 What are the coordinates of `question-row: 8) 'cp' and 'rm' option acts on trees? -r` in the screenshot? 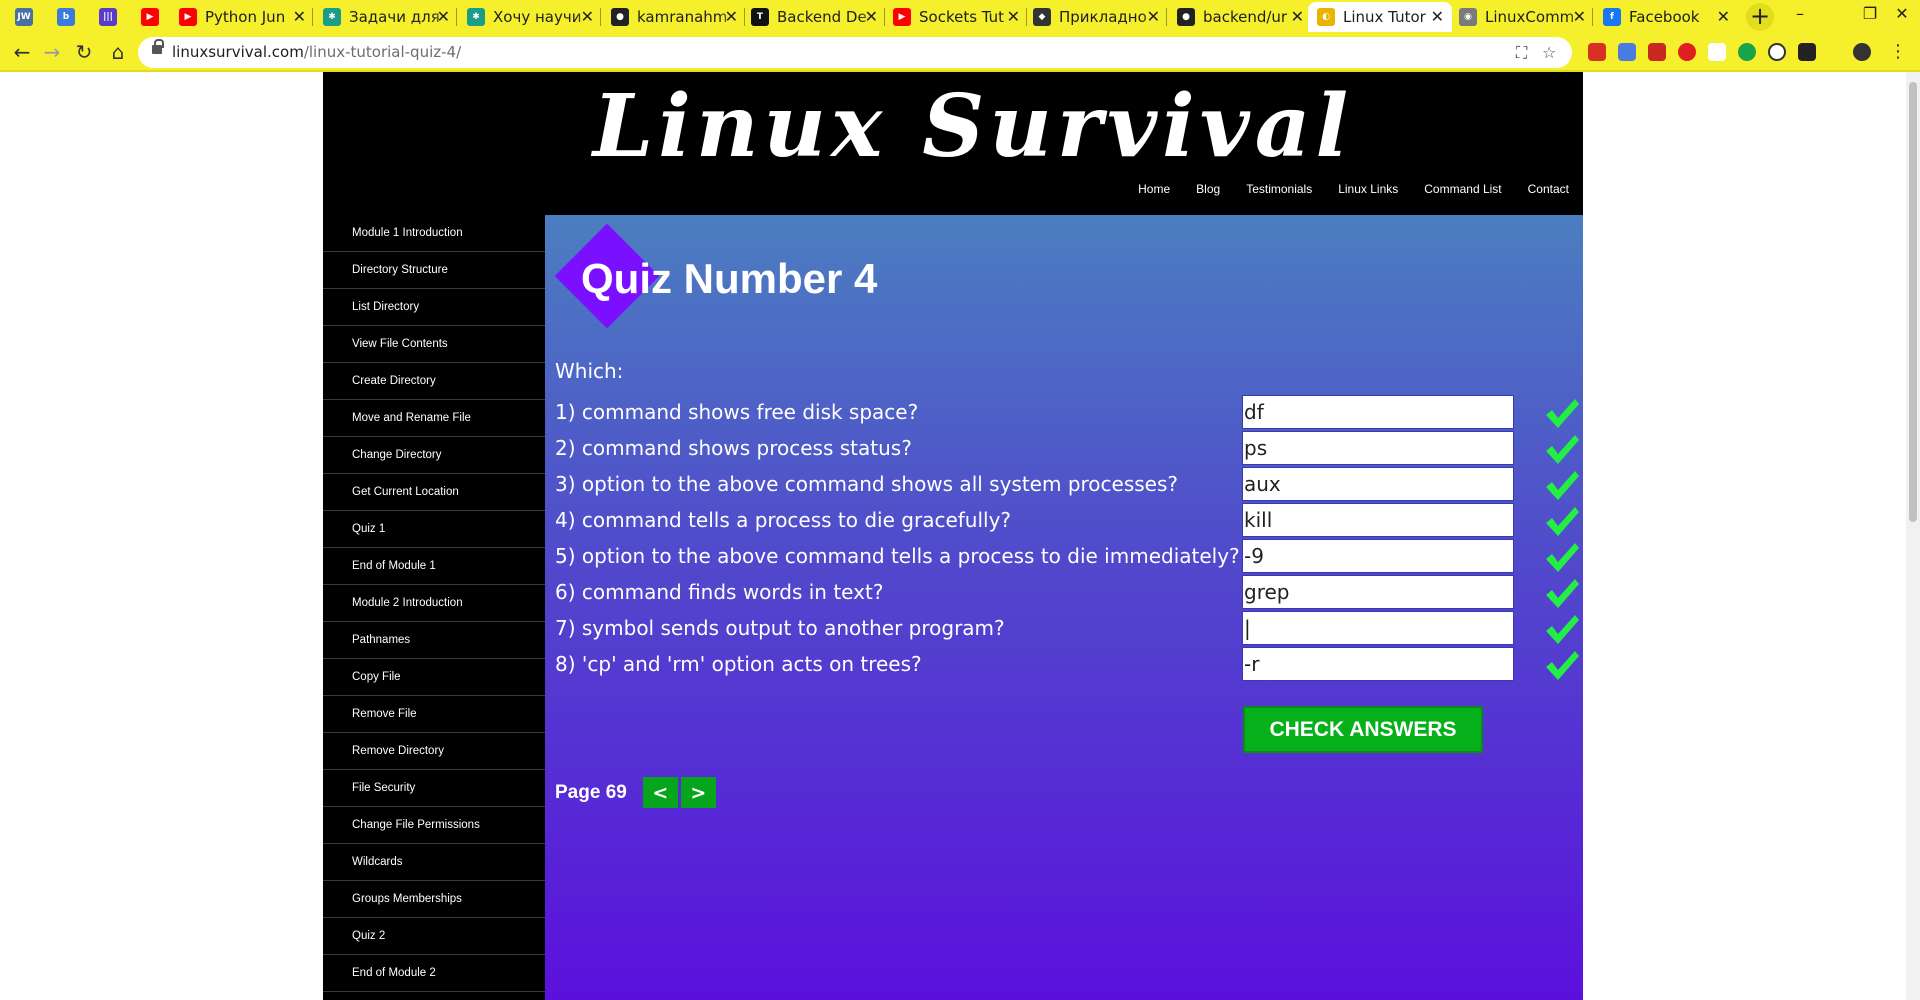 It's located at (1067, 665).